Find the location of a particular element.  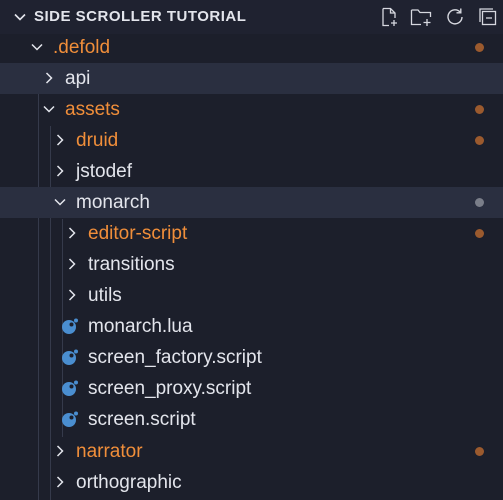

tree-item-utils: utils is located at coordinates (251, 295).